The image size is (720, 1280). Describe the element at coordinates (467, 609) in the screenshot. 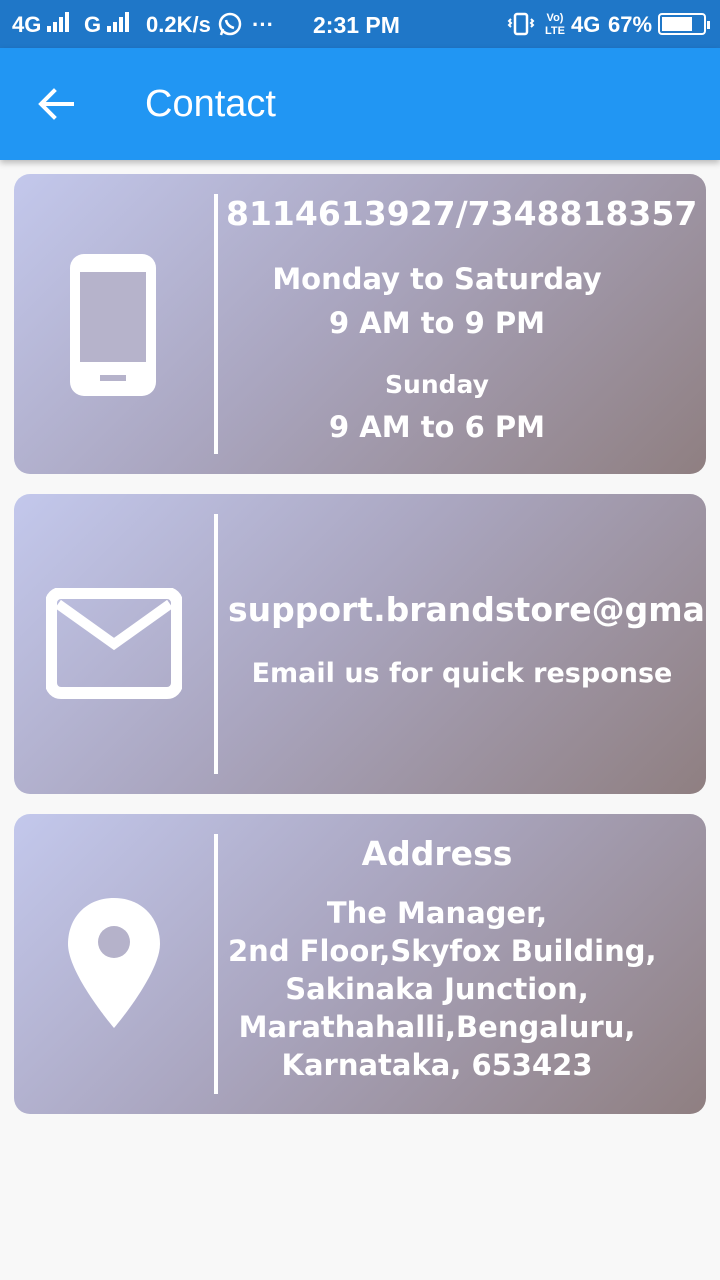

I see `email-address: support.brandstore@gmail.com` at that location.